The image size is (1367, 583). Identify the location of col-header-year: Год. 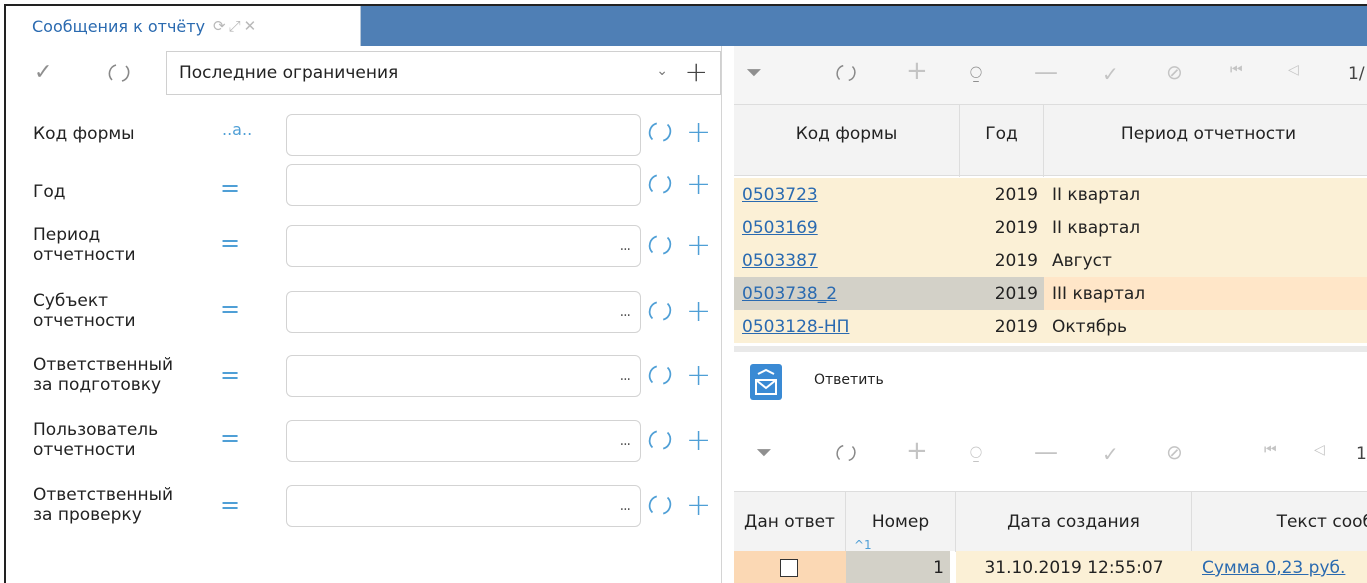
(1002, 141).